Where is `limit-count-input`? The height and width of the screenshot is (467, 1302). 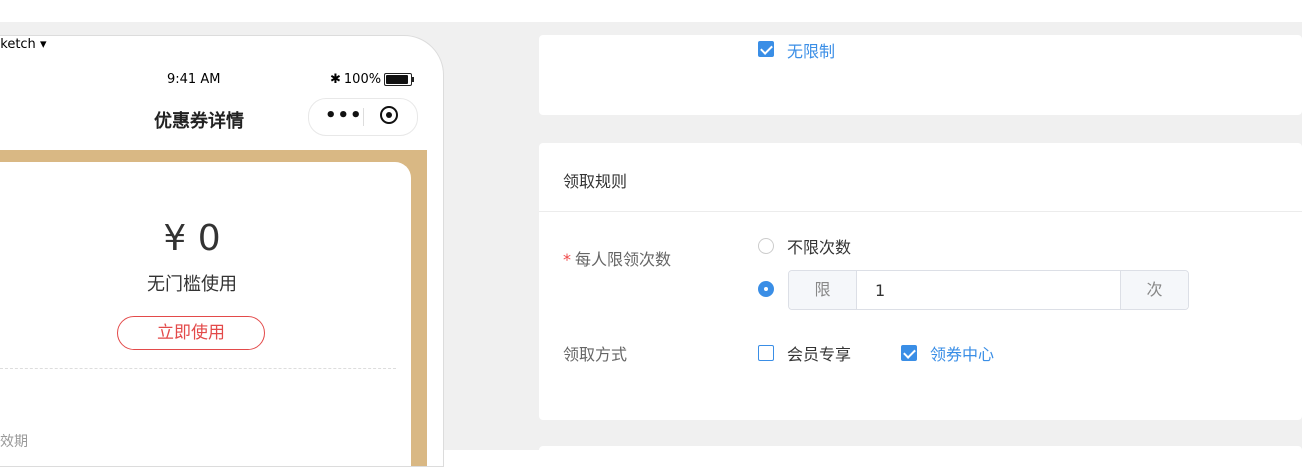
limit-count-input is located at coordinates (989, 290).